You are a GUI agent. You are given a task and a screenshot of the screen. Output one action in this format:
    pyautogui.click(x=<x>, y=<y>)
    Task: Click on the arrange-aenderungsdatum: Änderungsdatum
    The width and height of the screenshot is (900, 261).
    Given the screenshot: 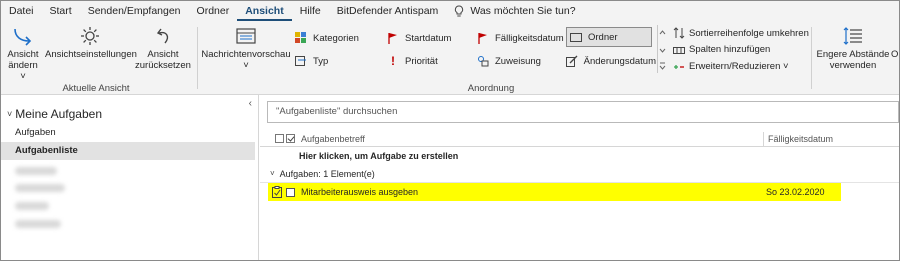 What is the action you would take?
    pyautogui.click(x=611, y=61)
    